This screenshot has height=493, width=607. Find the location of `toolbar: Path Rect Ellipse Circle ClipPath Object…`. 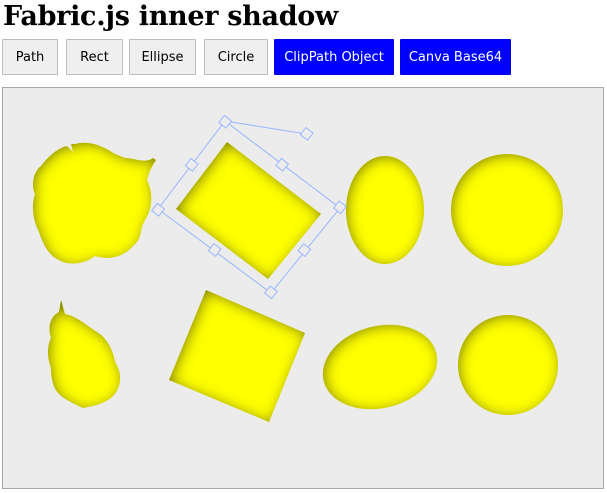

toolbar: Path Rect Ellipse Circle ClipPath Object… is located at coordinates (303, 57).